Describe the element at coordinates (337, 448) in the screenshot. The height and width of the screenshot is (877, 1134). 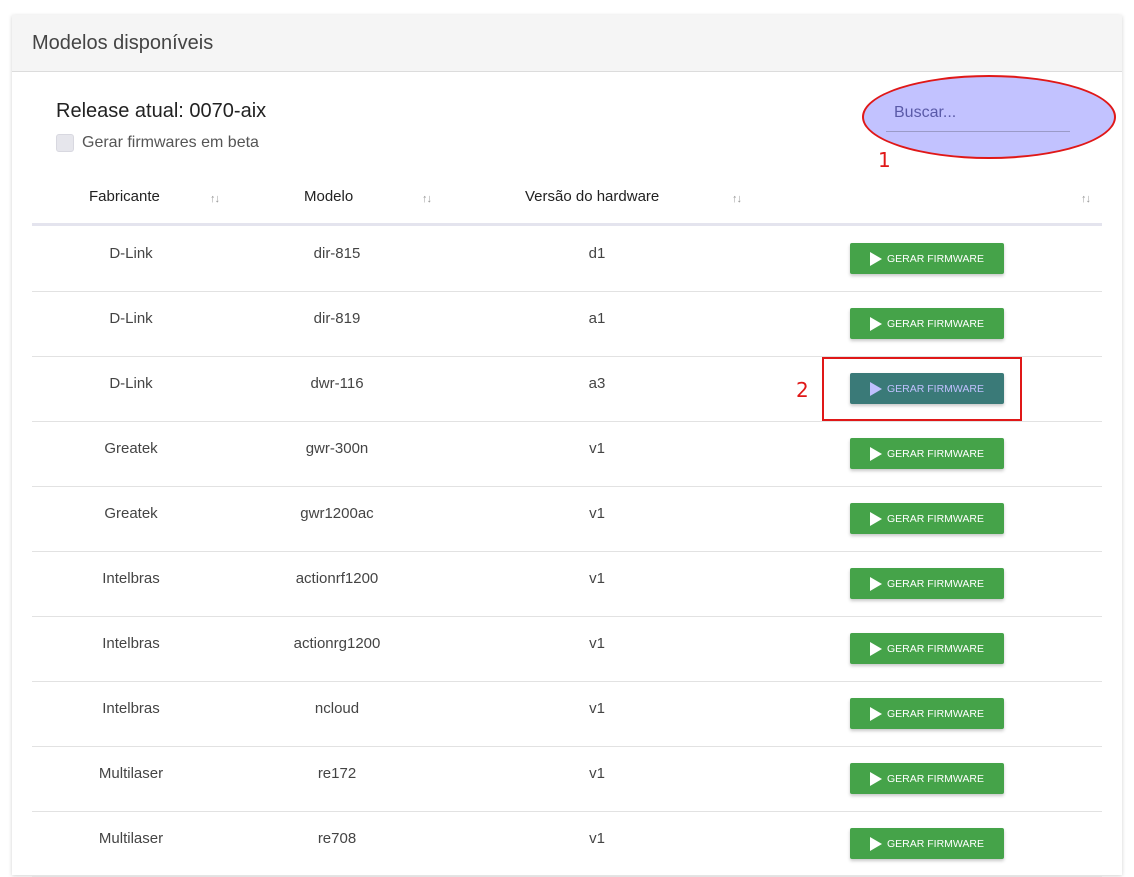
I see `cell-modelo: gwr-300n` at that location.